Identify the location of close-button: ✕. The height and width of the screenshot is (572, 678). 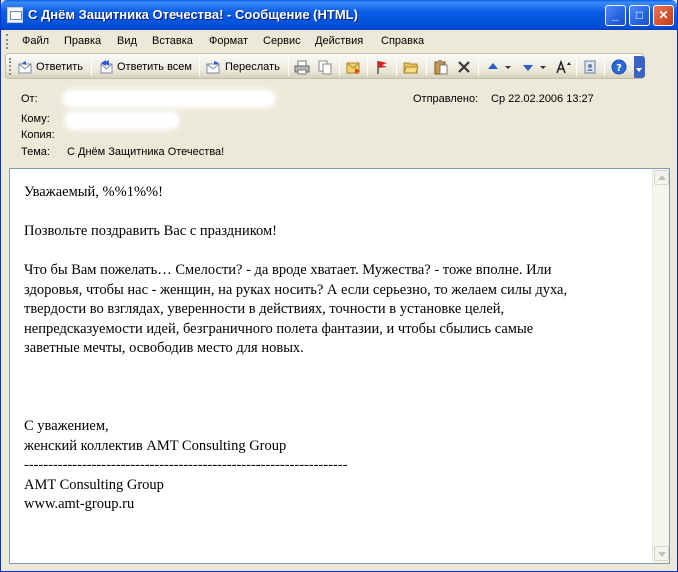
(663, 15).